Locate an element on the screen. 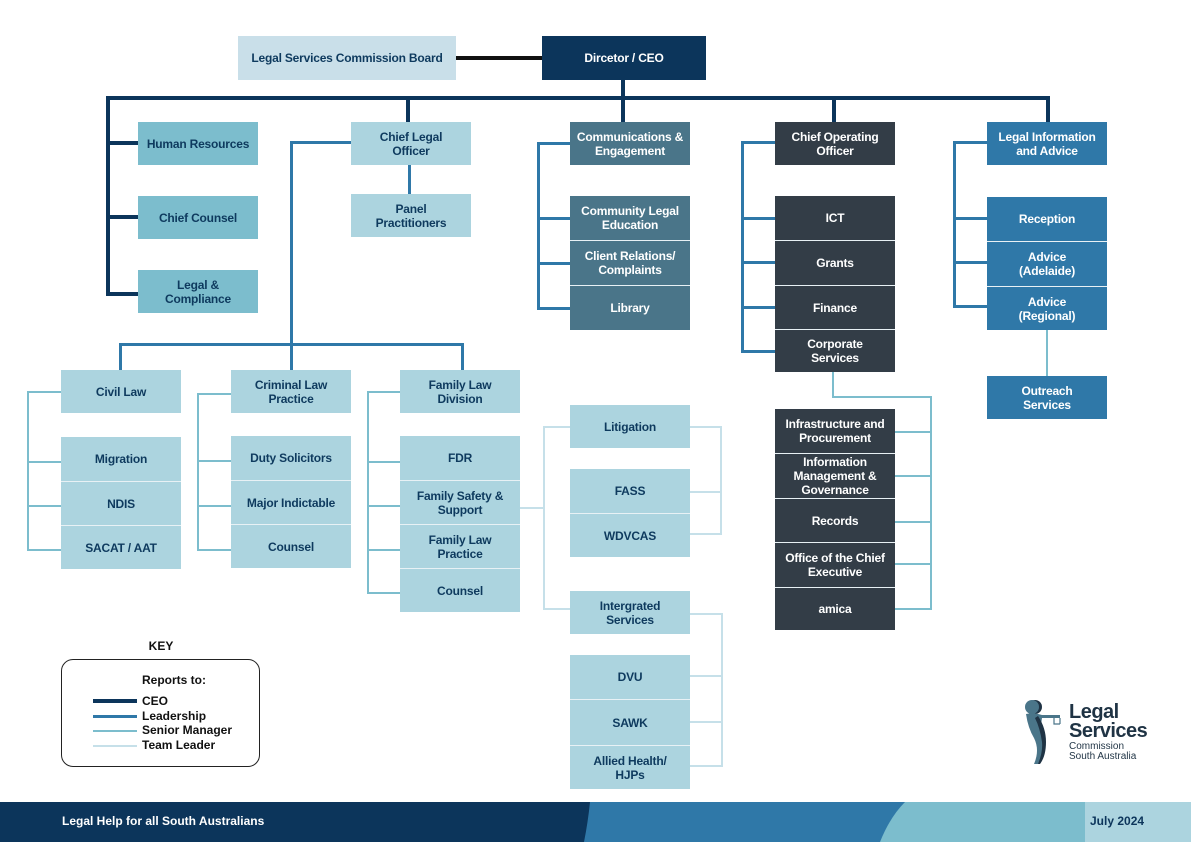  outreach-services-box: Outreach Services is located at coordinates (1047, 397).